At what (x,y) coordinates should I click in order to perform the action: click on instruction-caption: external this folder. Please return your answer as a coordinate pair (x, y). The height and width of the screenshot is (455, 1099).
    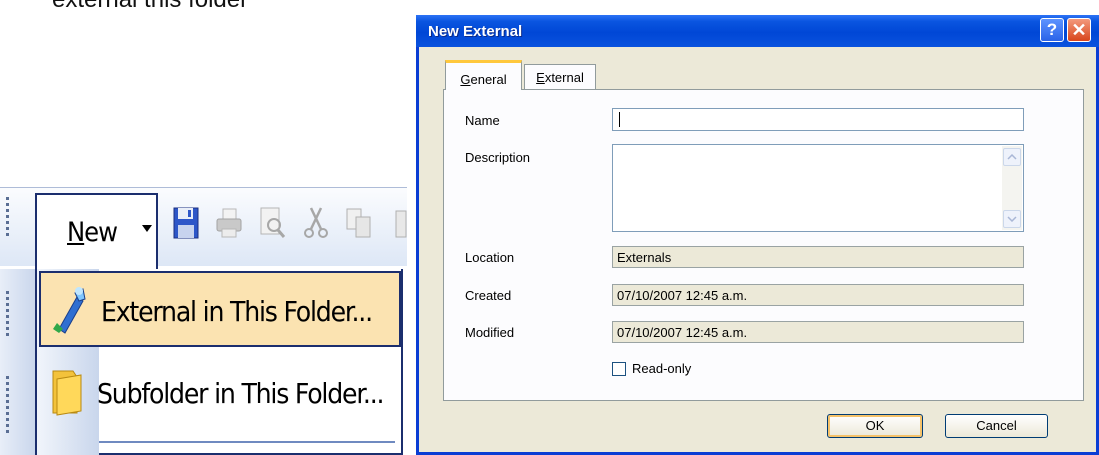
    Looking at the image, I should click on (150, 7).